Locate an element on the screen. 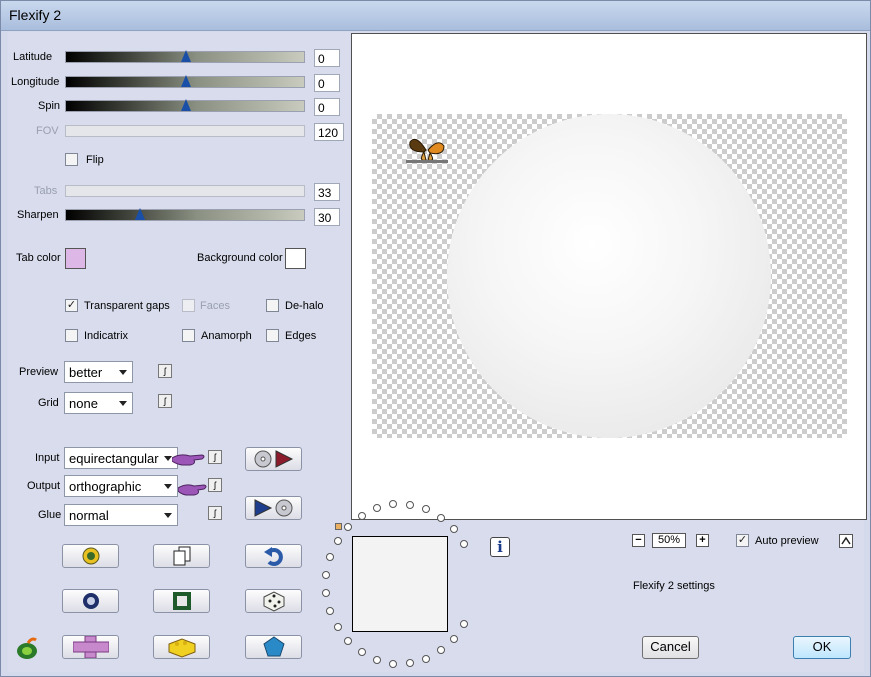 This screenshot has height=677, width=871. zoom-in-button: + is located at coordinates (702, 540).